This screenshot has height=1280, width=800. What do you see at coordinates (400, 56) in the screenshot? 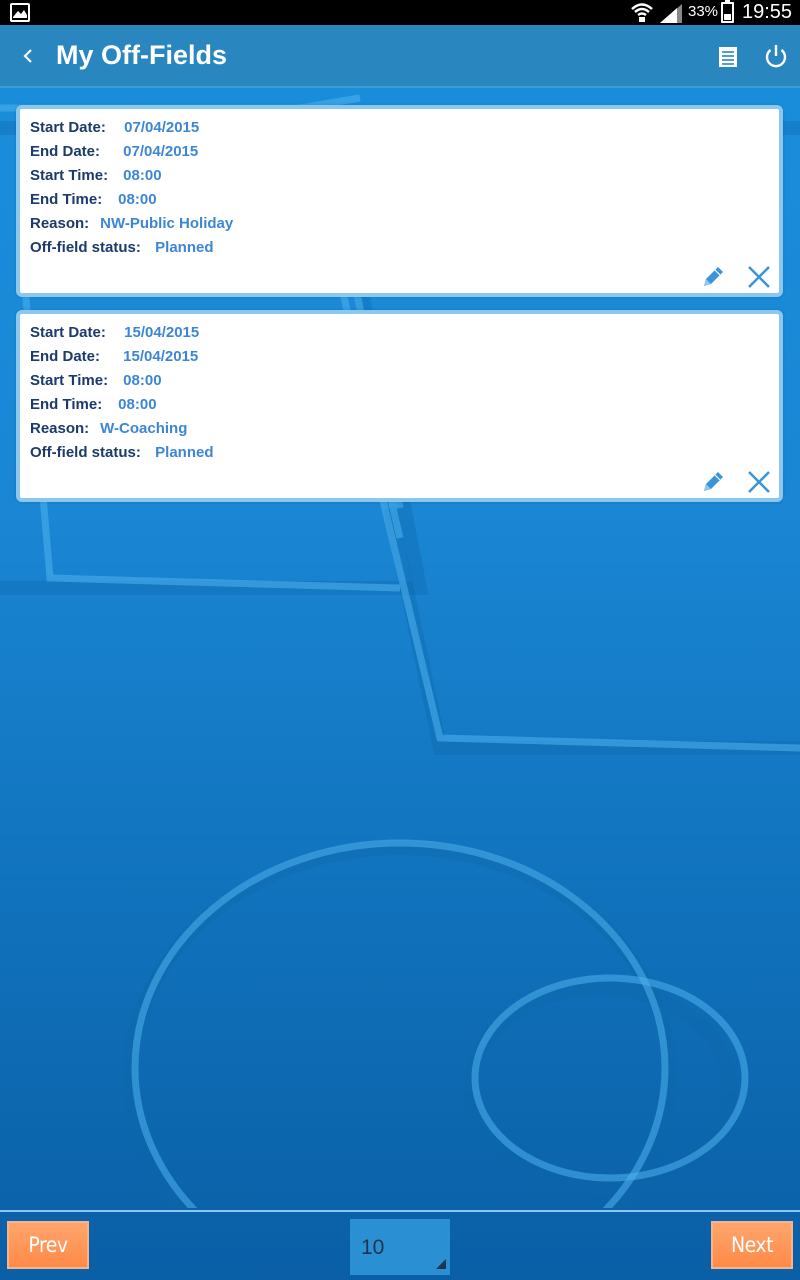
I see `app-bar: My Off-Fields` at bounding box center [400, 56].